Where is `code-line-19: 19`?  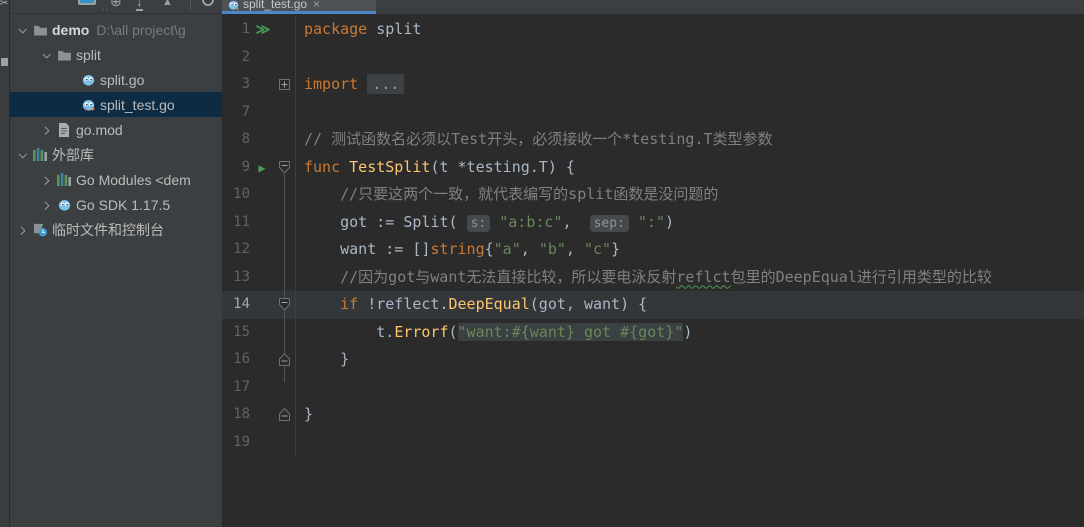
code-line-19: 19 is located at coordinates (653, 442).